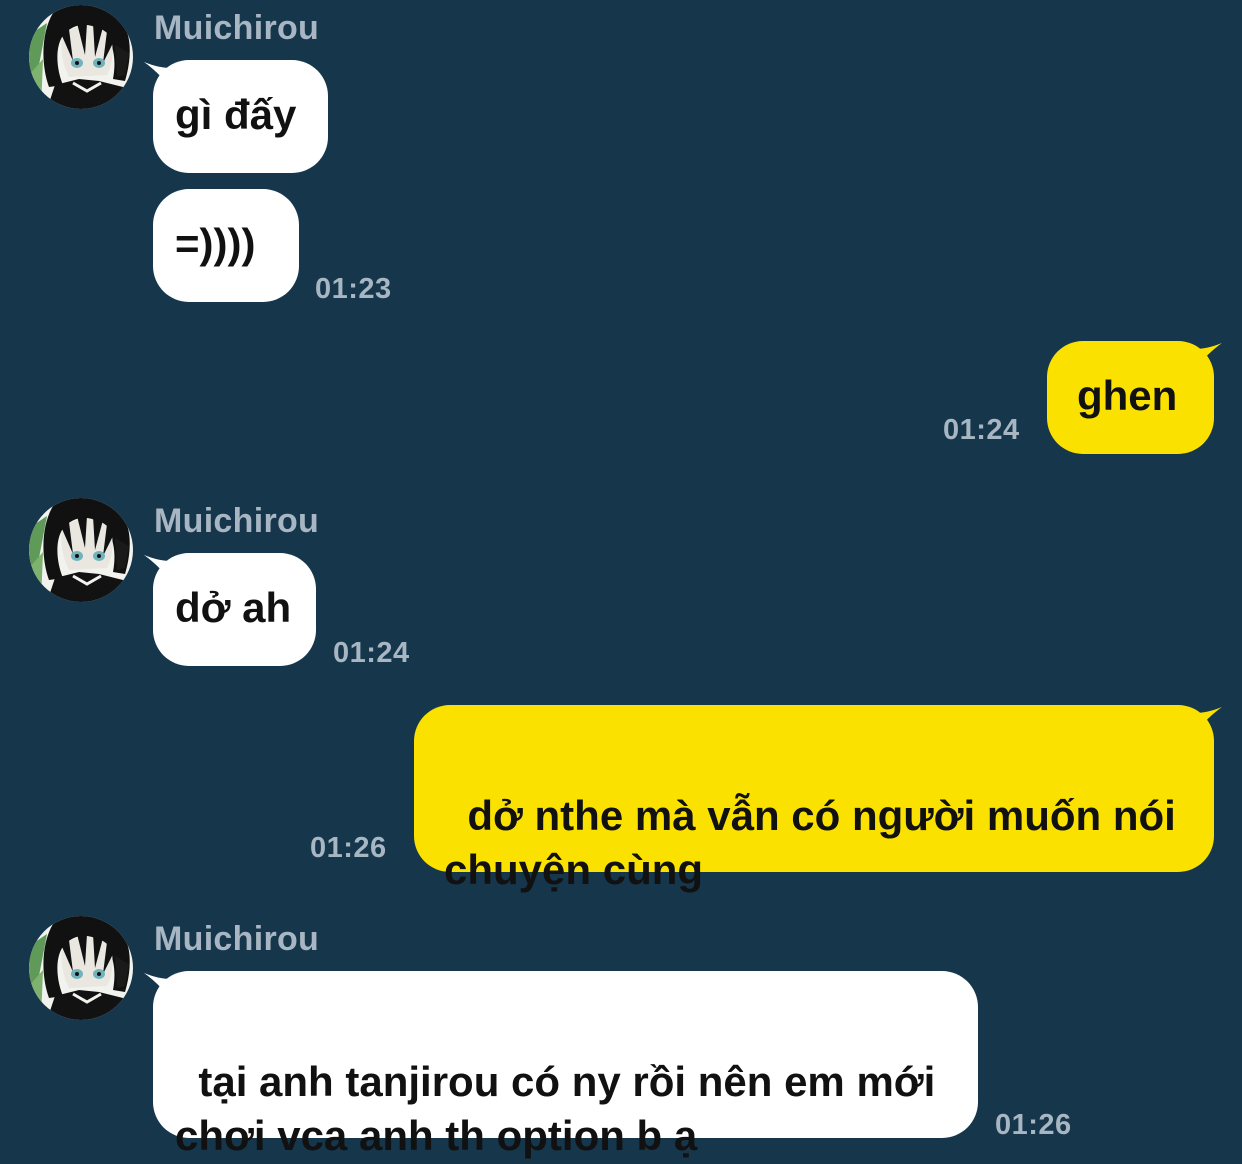  What do you see at coordinates (215, 243) in the screenshot?
I see `message-text: =))))` at bounding box center [215, 243].